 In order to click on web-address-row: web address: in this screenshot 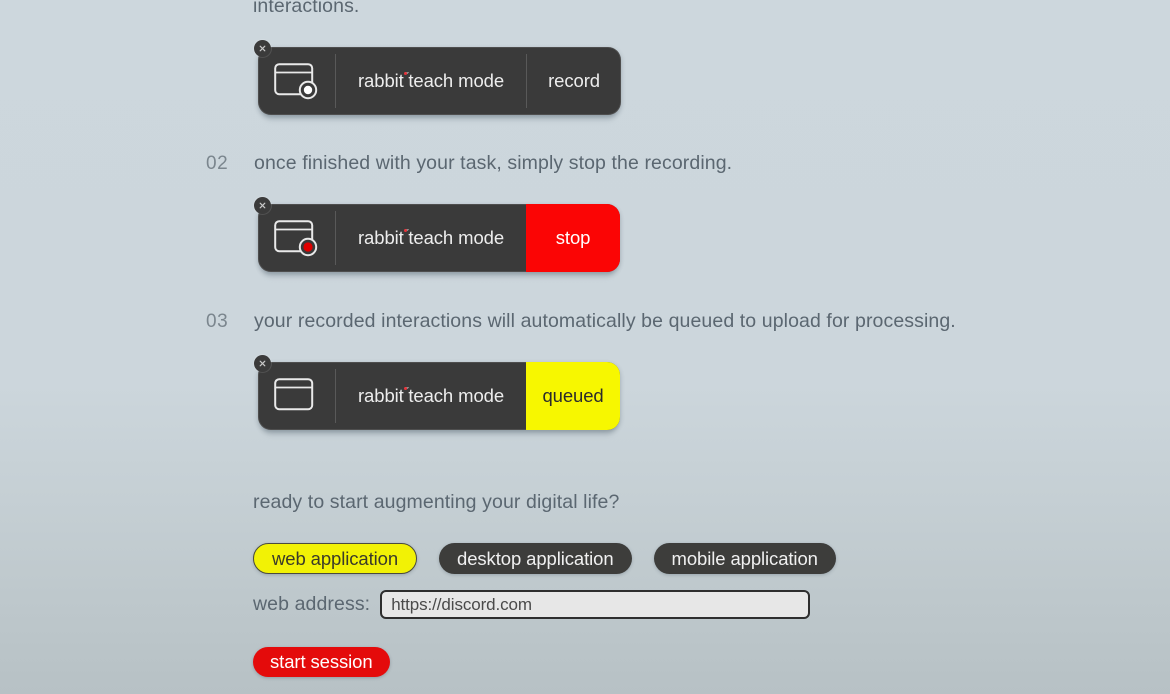, I will do `click(532, 604)`.